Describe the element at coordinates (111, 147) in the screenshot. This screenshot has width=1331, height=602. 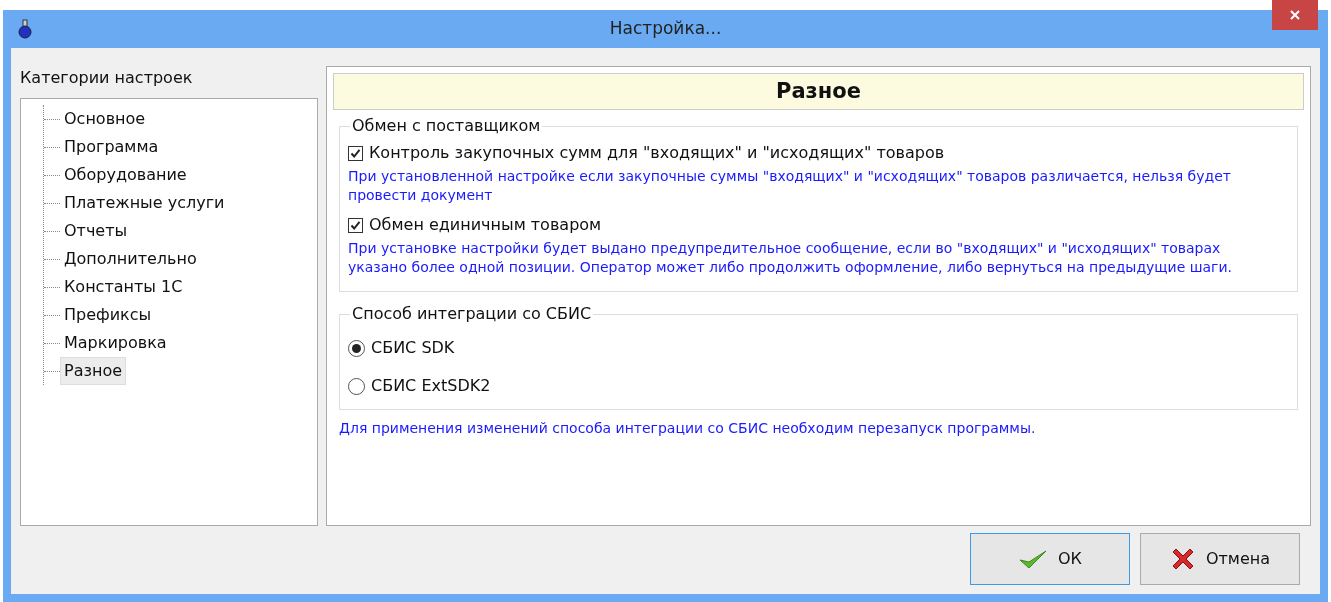
I see `tree-item: Программа` at that location.